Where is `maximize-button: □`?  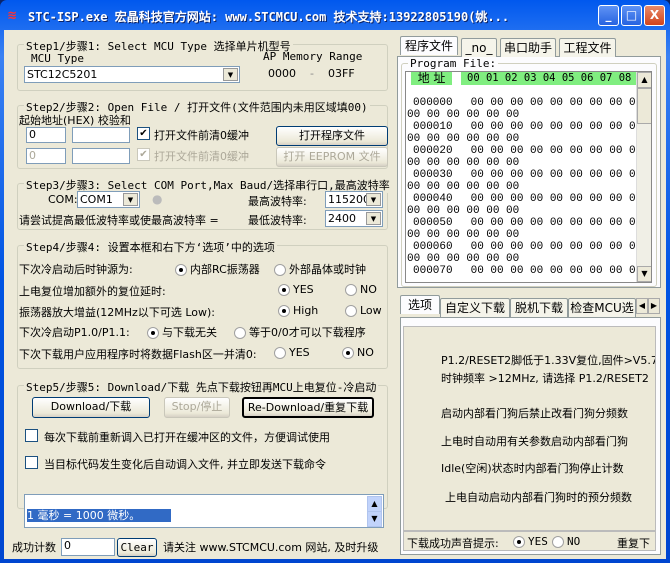 maximize-button: □ is located at coordinates (631, 15).